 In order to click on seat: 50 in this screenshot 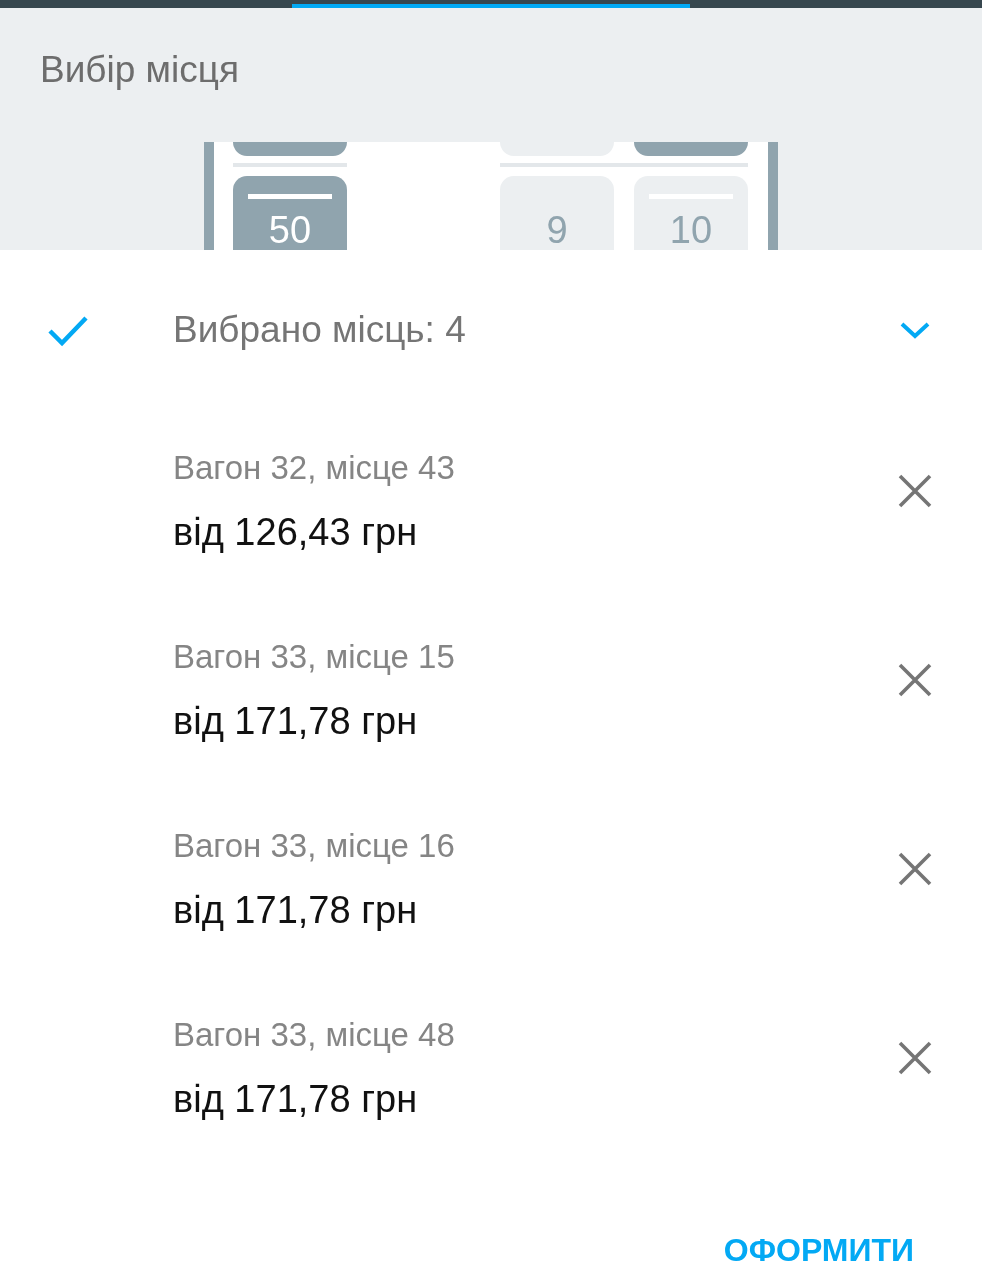, I will do `click(290, 213)`.